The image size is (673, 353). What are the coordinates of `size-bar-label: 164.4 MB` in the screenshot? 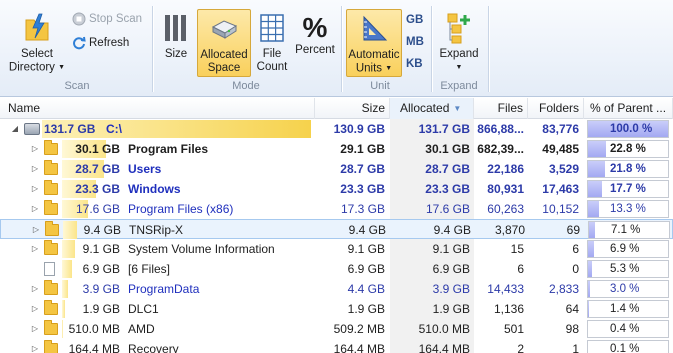 It's located at (94, 347).